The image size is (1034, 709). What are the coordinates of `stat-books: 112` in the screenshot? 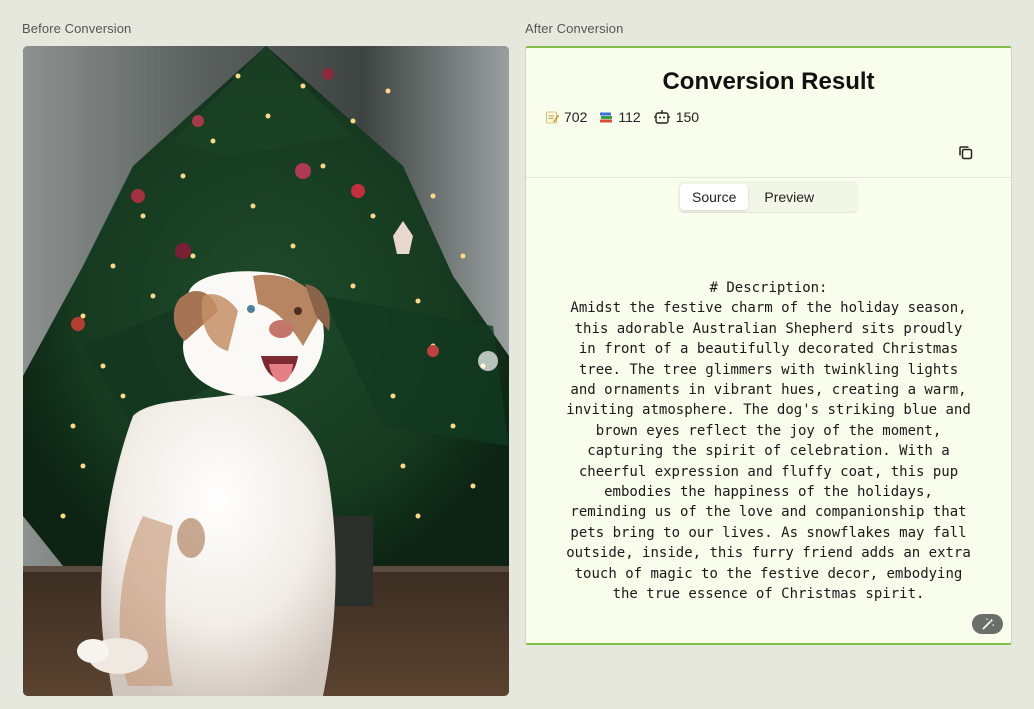 It's located at (620, 117).